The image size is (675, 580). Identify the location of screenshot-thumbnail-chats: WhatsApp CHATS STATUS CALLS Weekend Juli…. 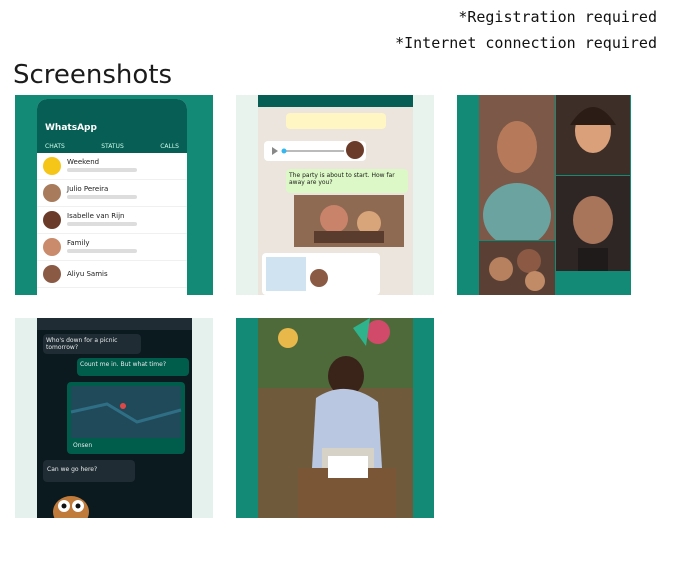
(114, 195).